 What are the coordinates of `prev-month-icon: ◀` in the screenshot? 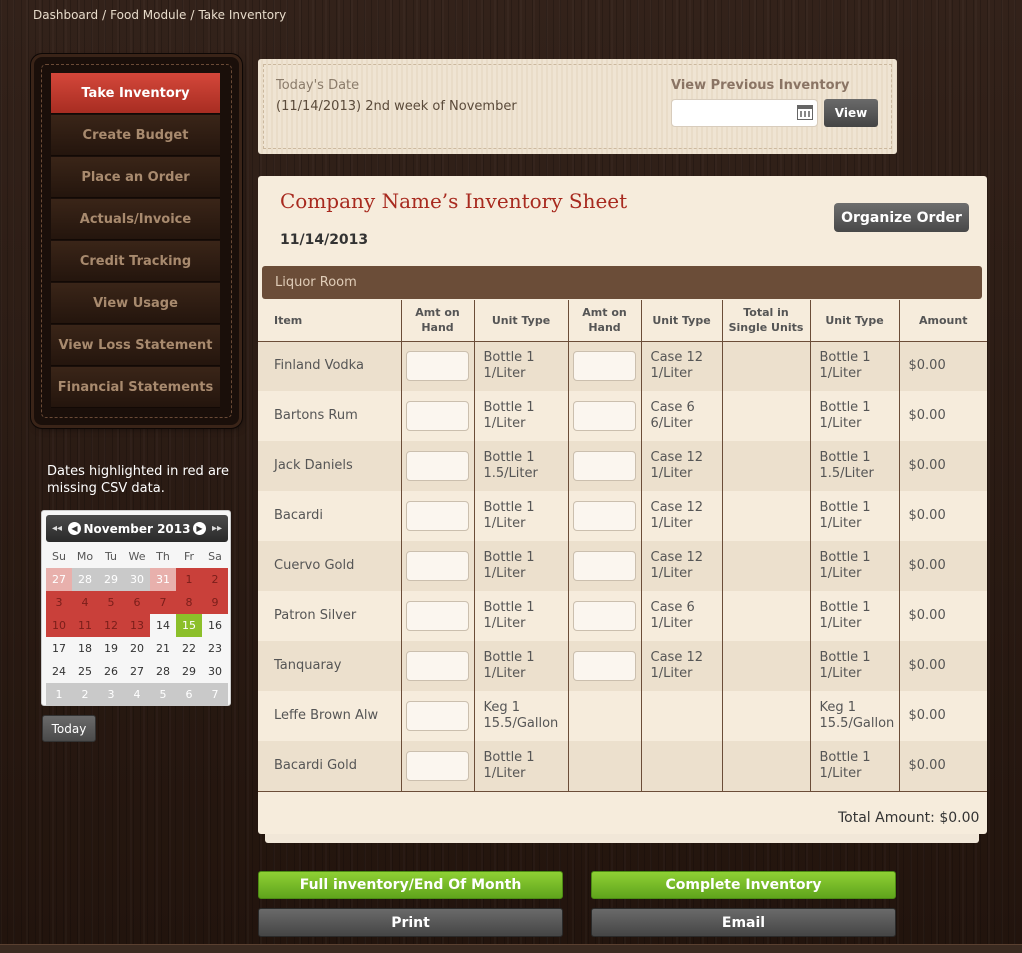 It's located at (74, 528).